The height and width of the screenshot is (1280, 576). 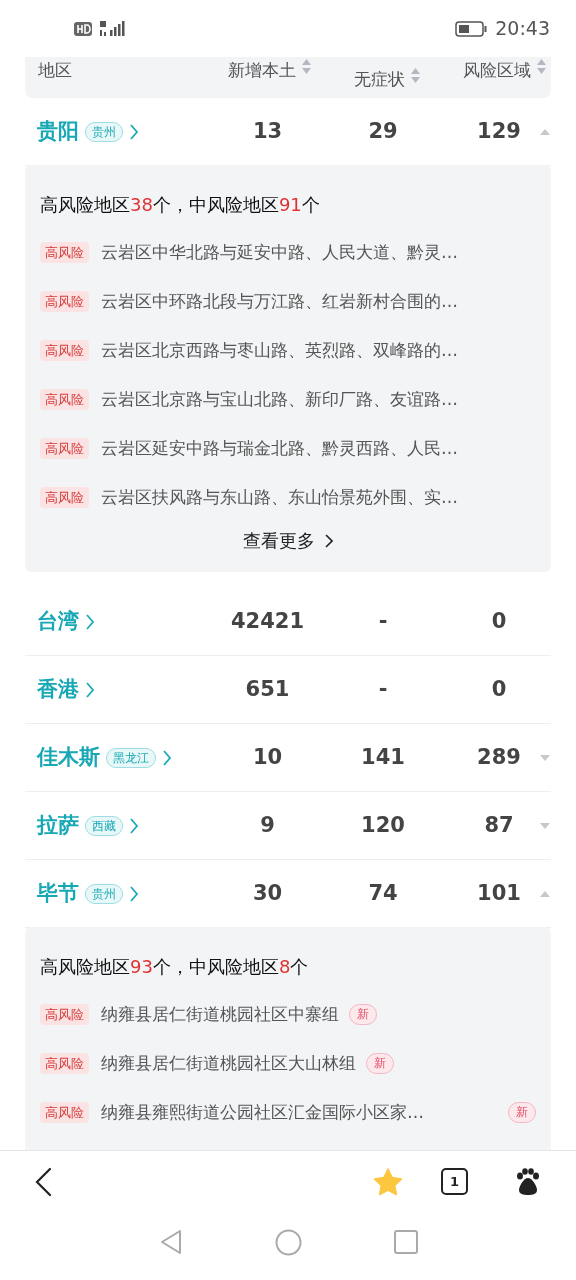 I want to click on count-value: 29, so click(x=383, y=131).